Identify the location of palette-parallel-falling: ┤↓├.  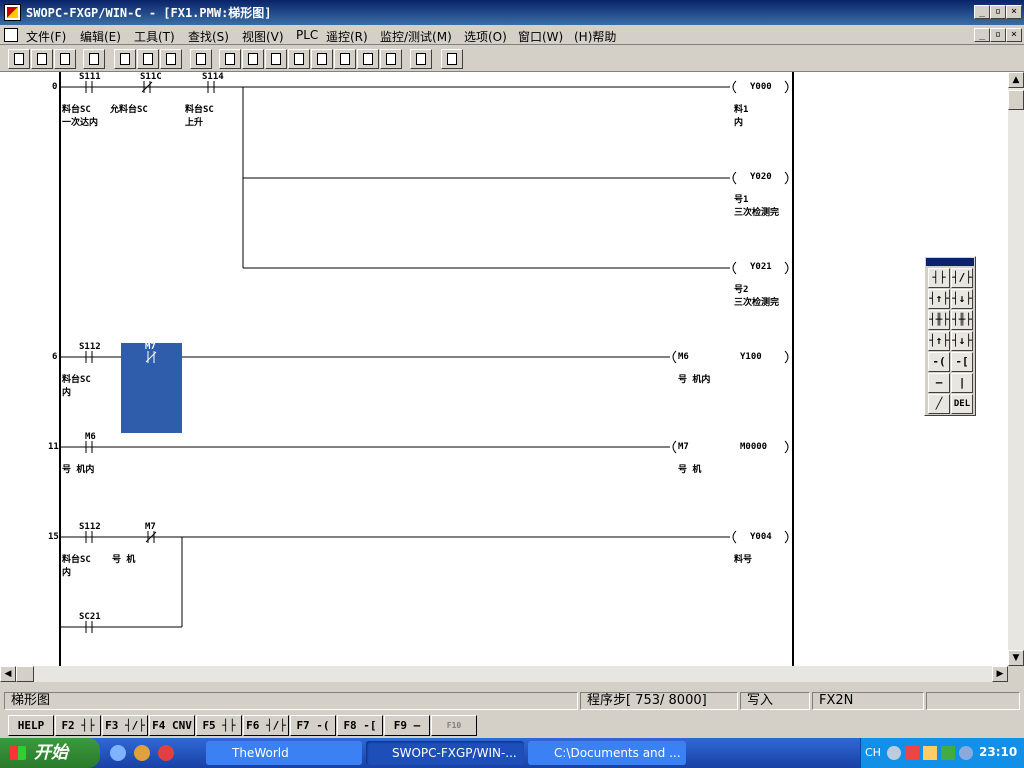
(962, 341).